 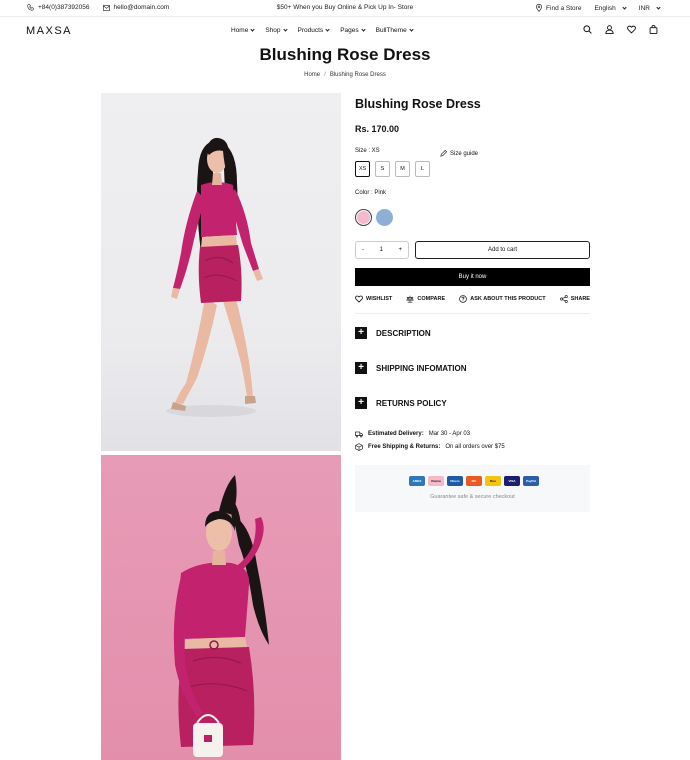 What do you see at coordinates (443, 153) in the screenshot?
I see `ruler-pencil-icon` at bounding box center [443, 153].